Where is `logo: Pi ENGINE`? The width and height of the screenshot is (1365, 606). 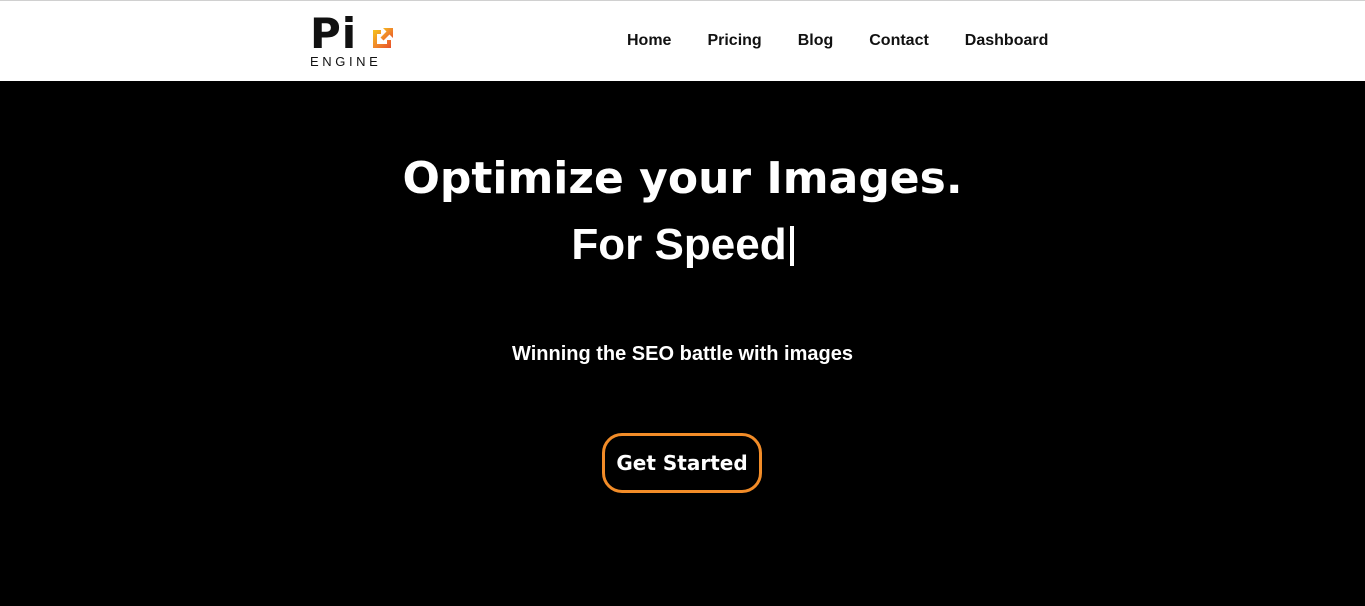
logo: Pi ENGINE is located at coordinates (358, 41).